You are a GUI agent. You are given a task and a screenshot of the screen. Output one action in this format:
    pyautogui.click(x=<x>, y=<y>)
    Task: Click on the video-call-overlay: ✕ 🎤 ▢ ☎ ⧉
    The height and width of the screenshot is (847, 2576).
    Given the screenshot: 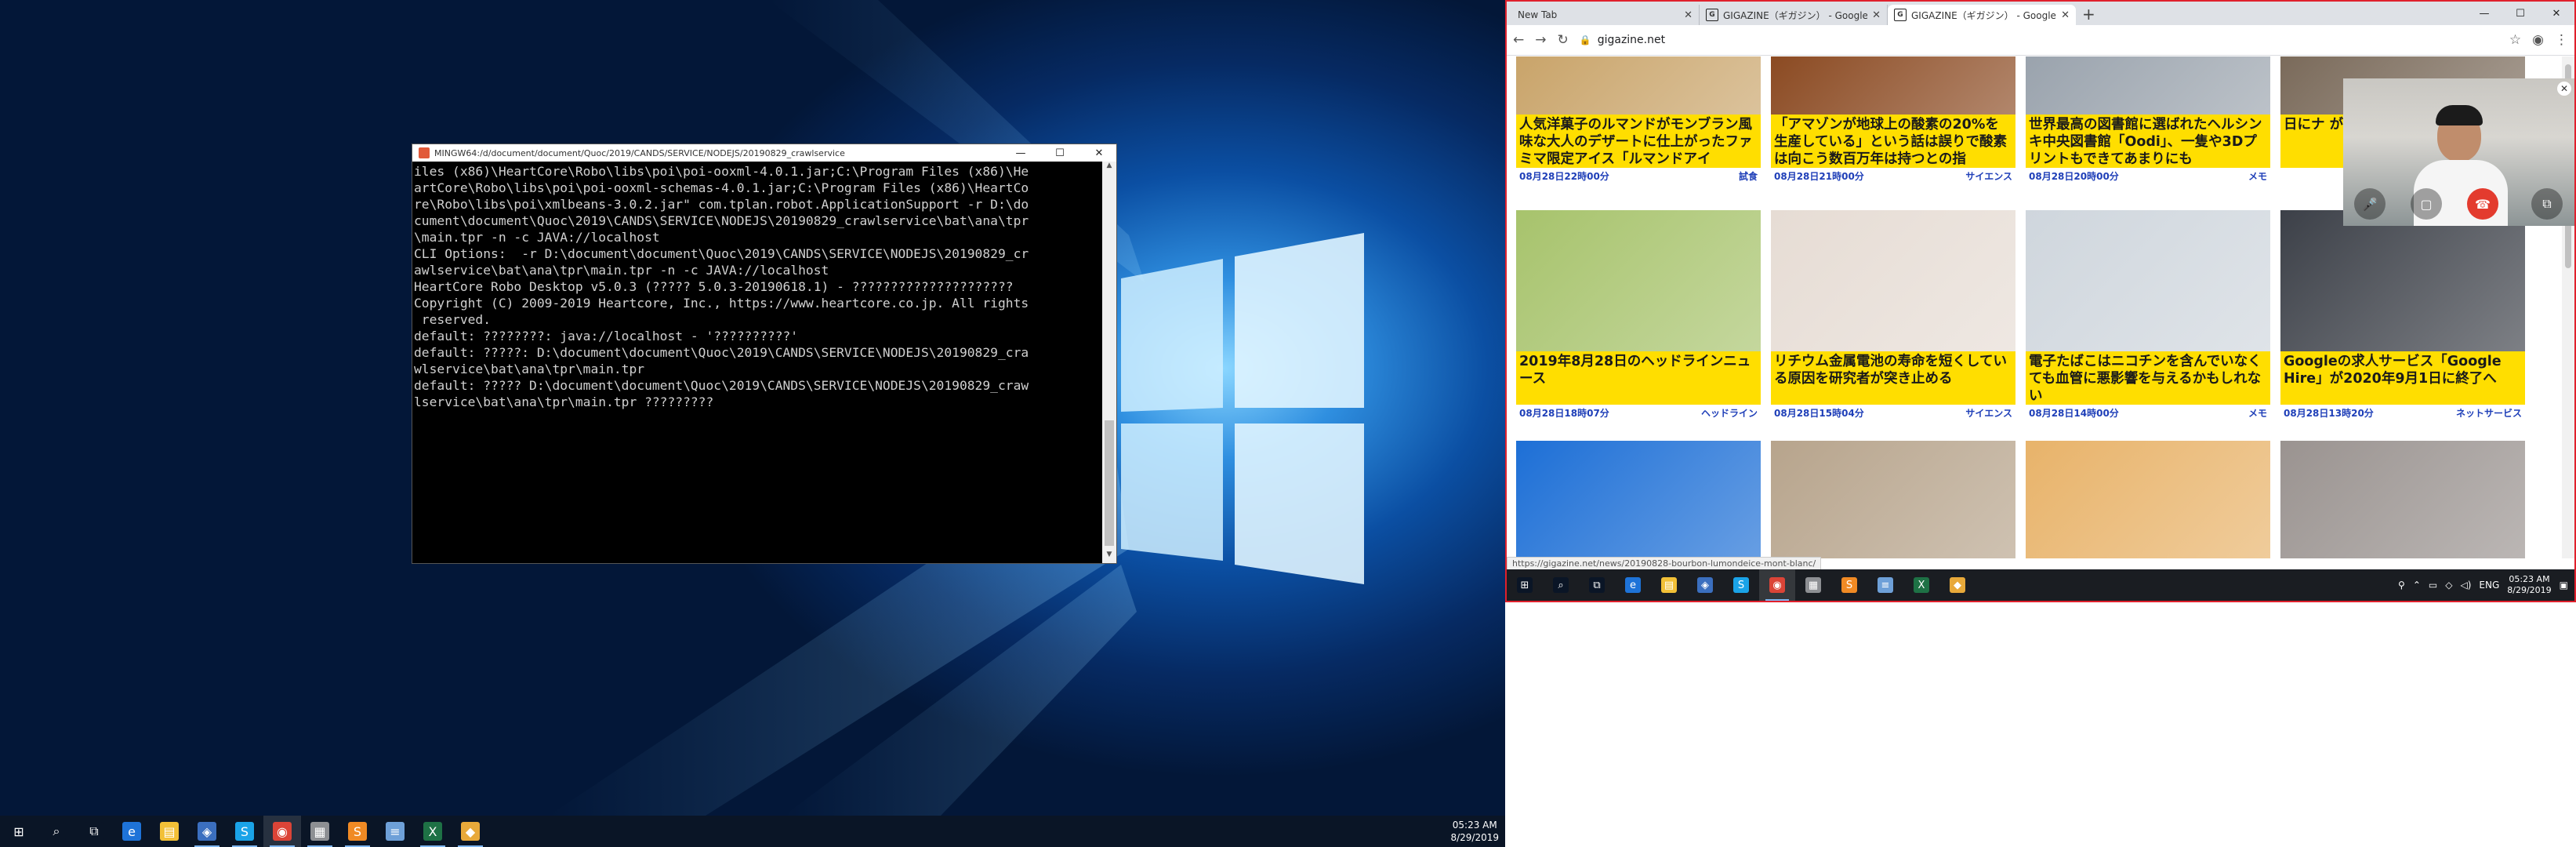 What is the action you would take?
    pyautogui.click(x=2459, y=152)
    